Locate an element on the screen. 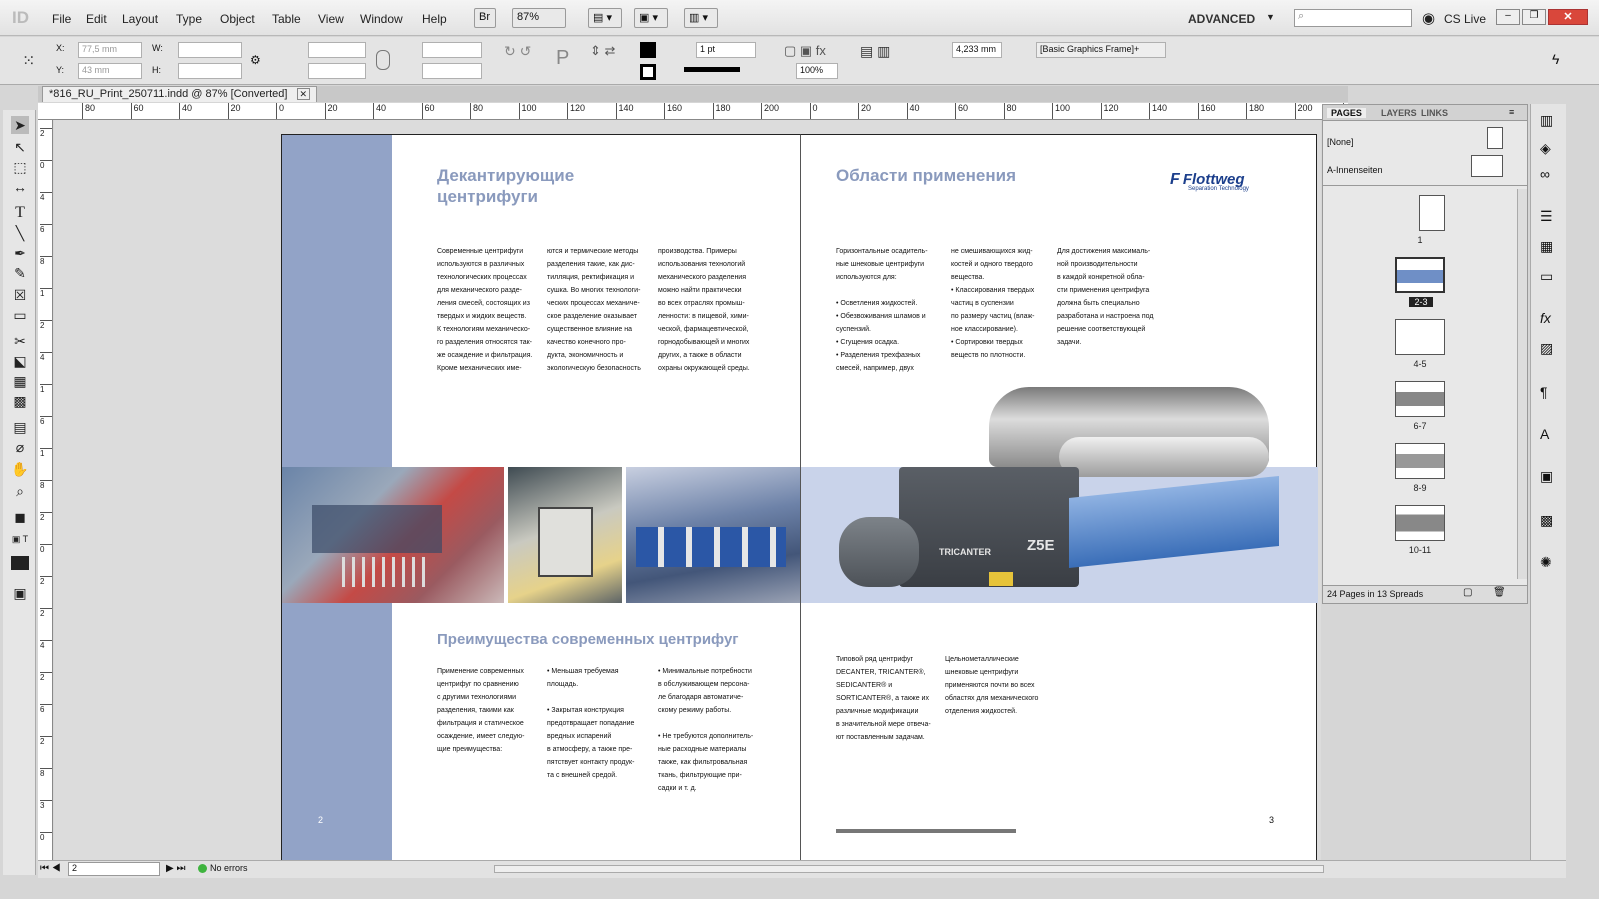 The height and width of the screenshot is (899, 1599). hand-tool-icon: ✋ is located at coordinates (20, 469).